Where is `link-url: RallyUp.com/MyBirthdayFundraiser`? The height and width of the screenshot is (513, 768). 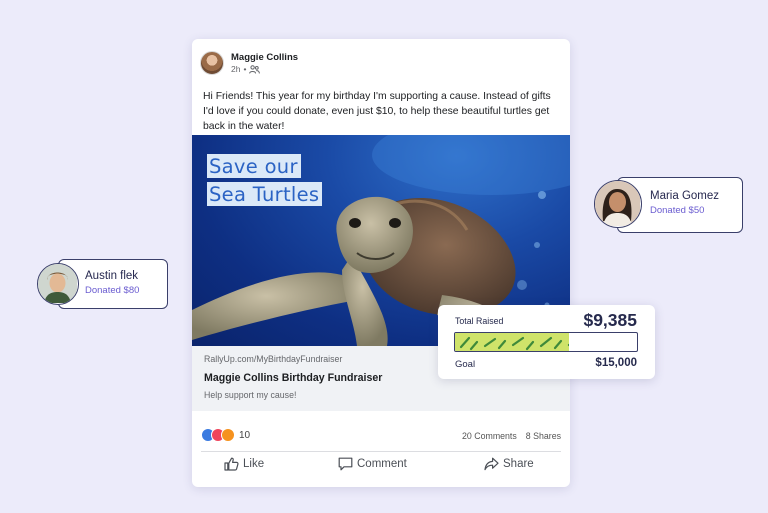 link-url: RallyUp.com/MyBirthdayFundraiser is located at coordinates (273, 359).